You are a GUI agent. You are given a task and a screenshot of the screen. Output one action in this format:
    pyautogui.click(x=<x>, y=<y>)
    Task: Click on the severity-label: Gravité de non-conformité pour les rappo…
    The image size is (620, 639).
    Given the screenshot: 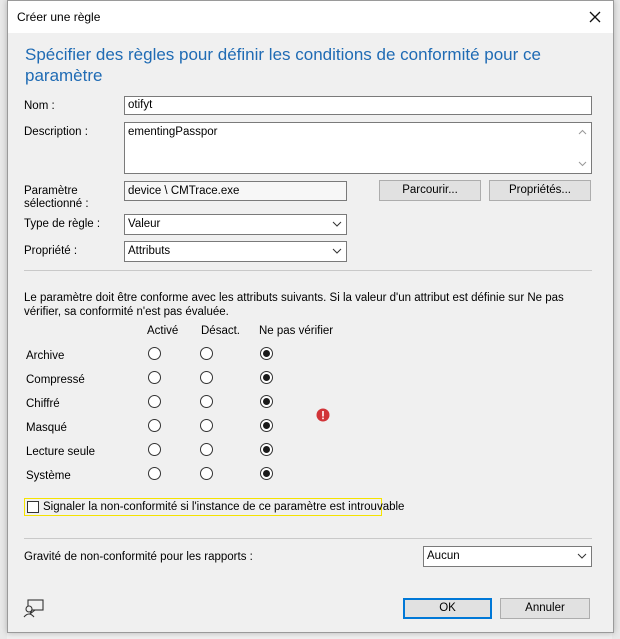 What is the action you would take?
    pyautogui.click(x=138, y=557)
    